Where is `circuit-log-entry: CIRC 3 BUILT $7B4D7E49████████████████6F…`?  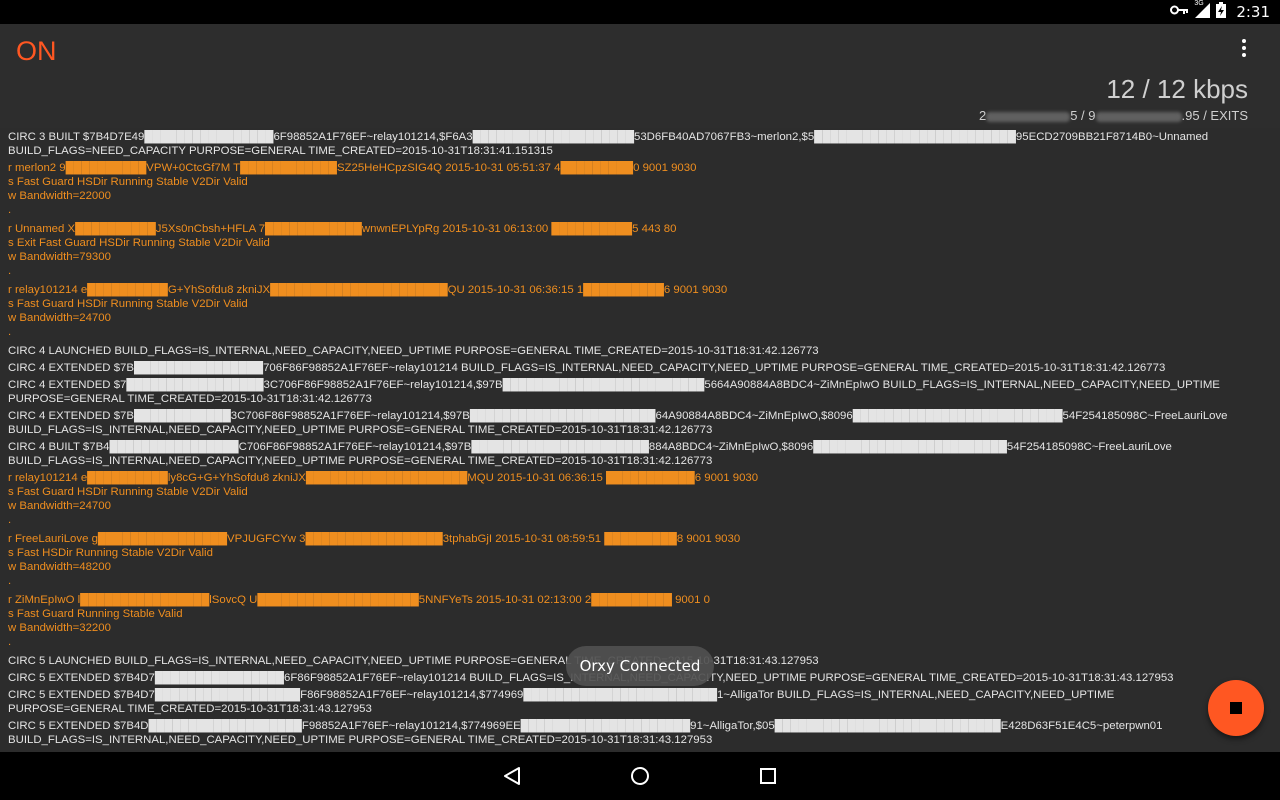 circuit-log-entry: CIRC 3 BUILT $7B4D7E49████████████████6F… is located at coordinates (608, 144).